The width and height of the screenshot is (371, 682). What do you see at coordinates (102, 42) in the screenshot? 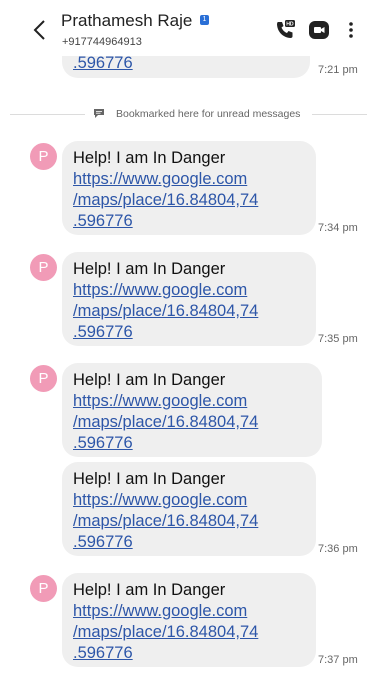
I see `contact-number: +917744964913` at bounding box center [102, 42].